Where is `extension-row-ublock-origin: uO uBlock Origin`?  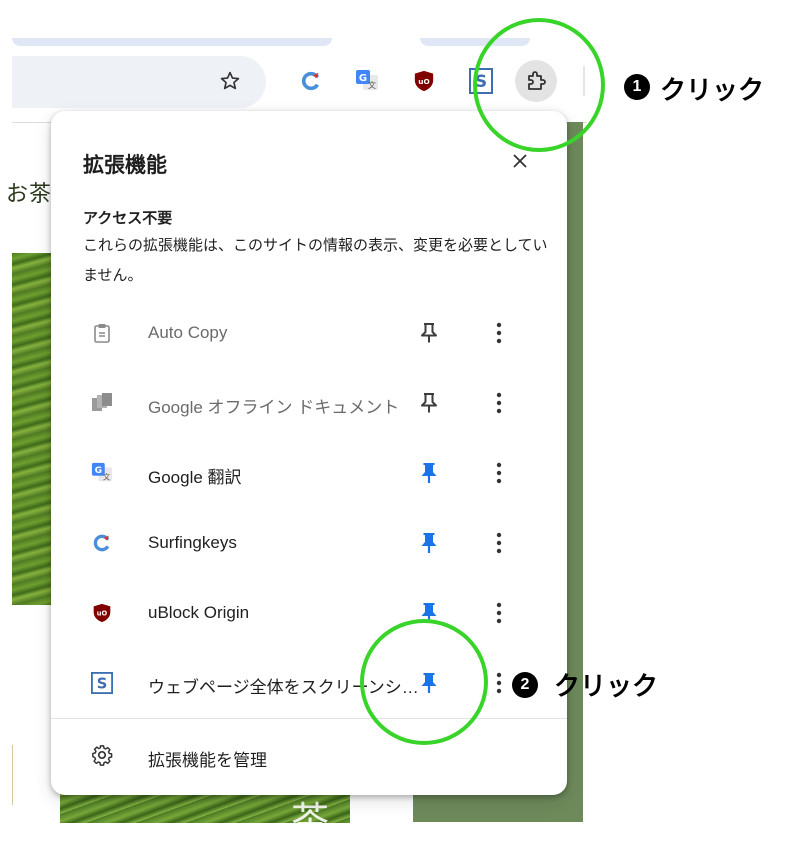
extension-row-ublock-origin: uO uBlock Origin is located at coordinates (309, 613).